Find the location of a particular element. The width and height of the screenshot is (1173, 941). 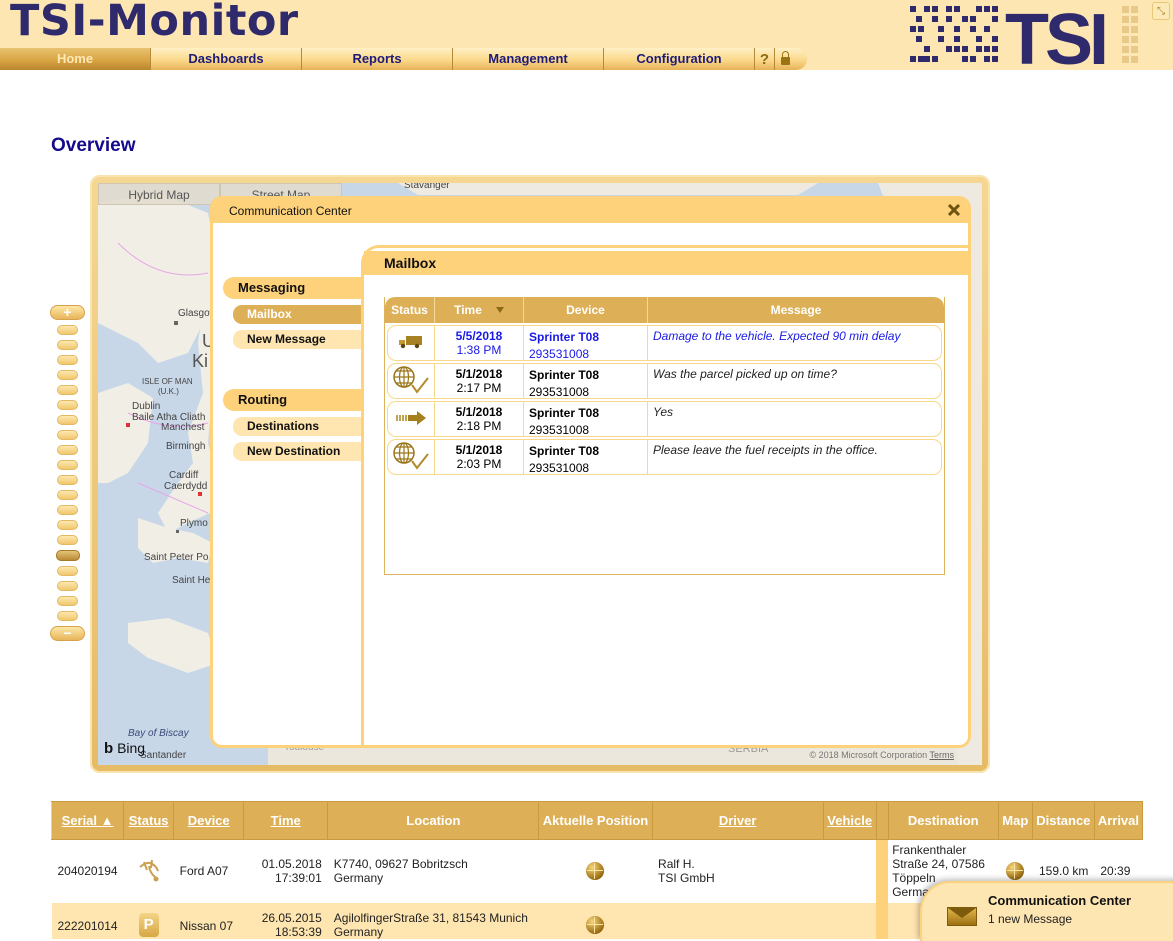

col-driver-label: Driver is located at coordinates (737, 820).